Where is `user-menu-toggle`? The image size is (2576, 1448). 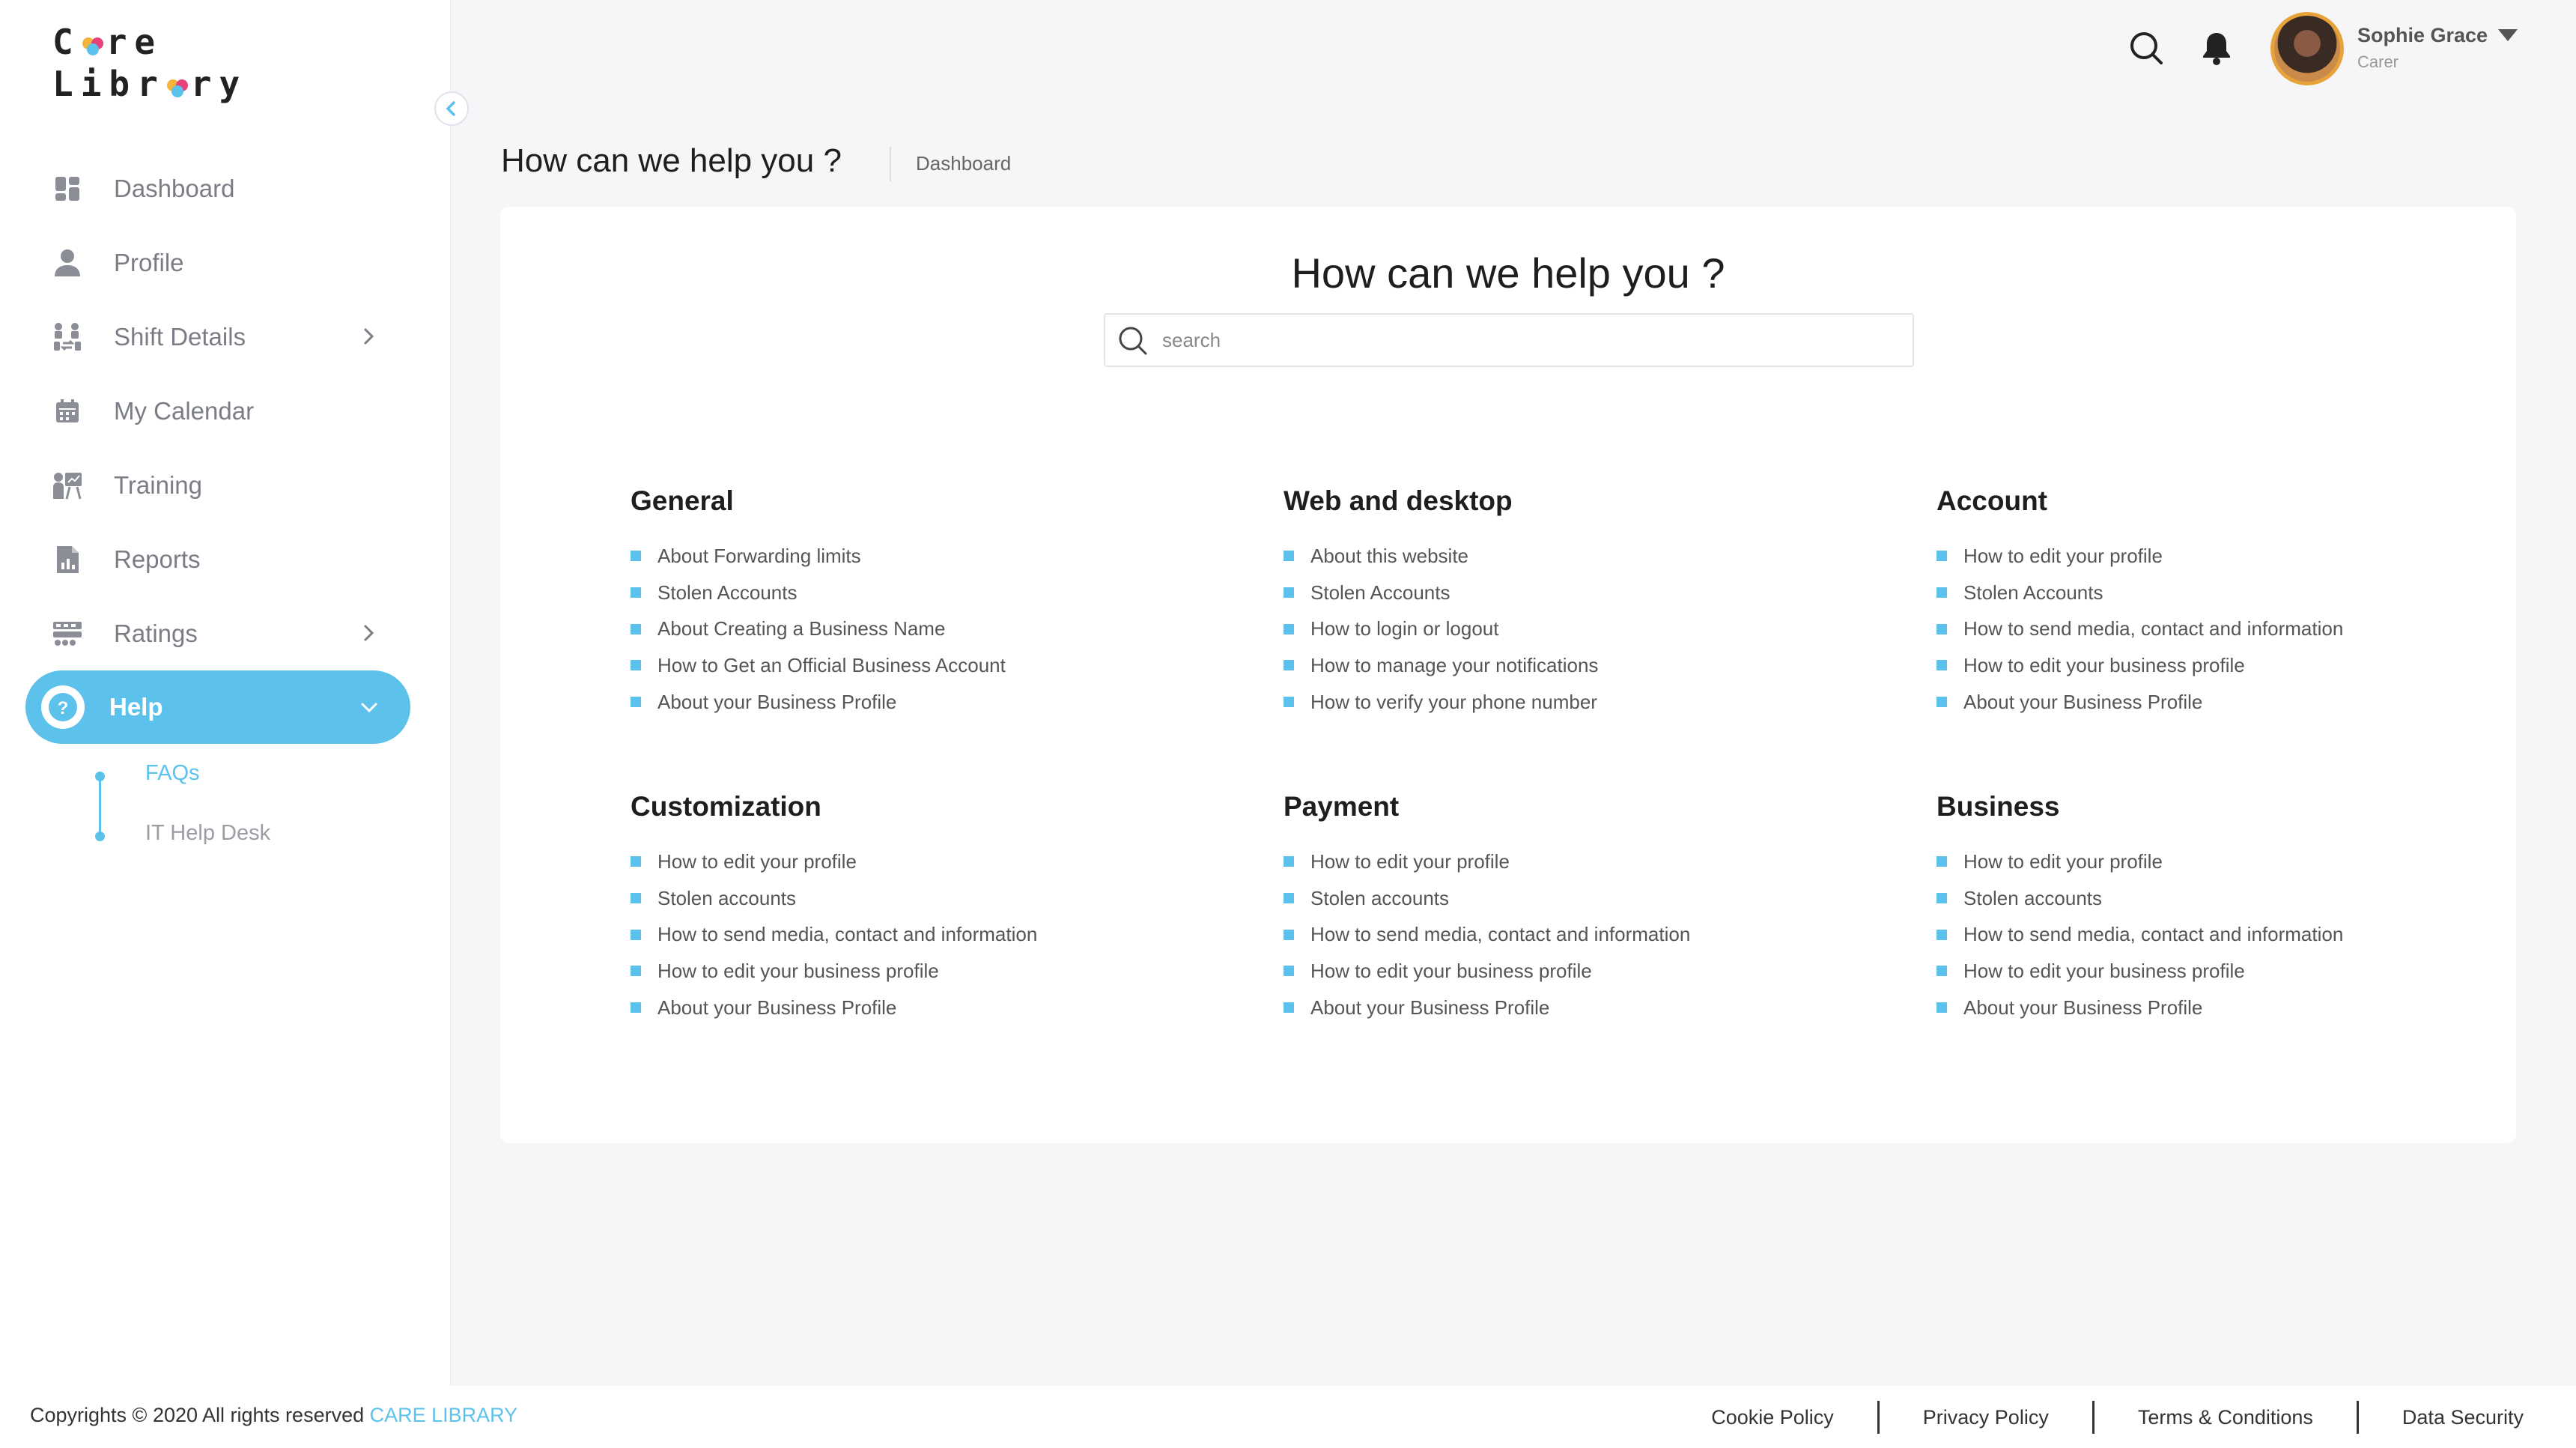
user-menu-toggle is located at coordinates (2508, 35).